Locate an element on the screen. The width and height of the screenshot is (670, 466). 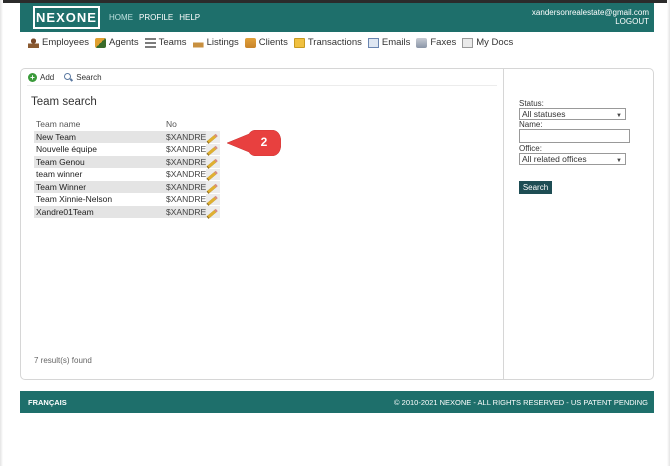
nav-listings: Listings is located at coordinates (215, 42).